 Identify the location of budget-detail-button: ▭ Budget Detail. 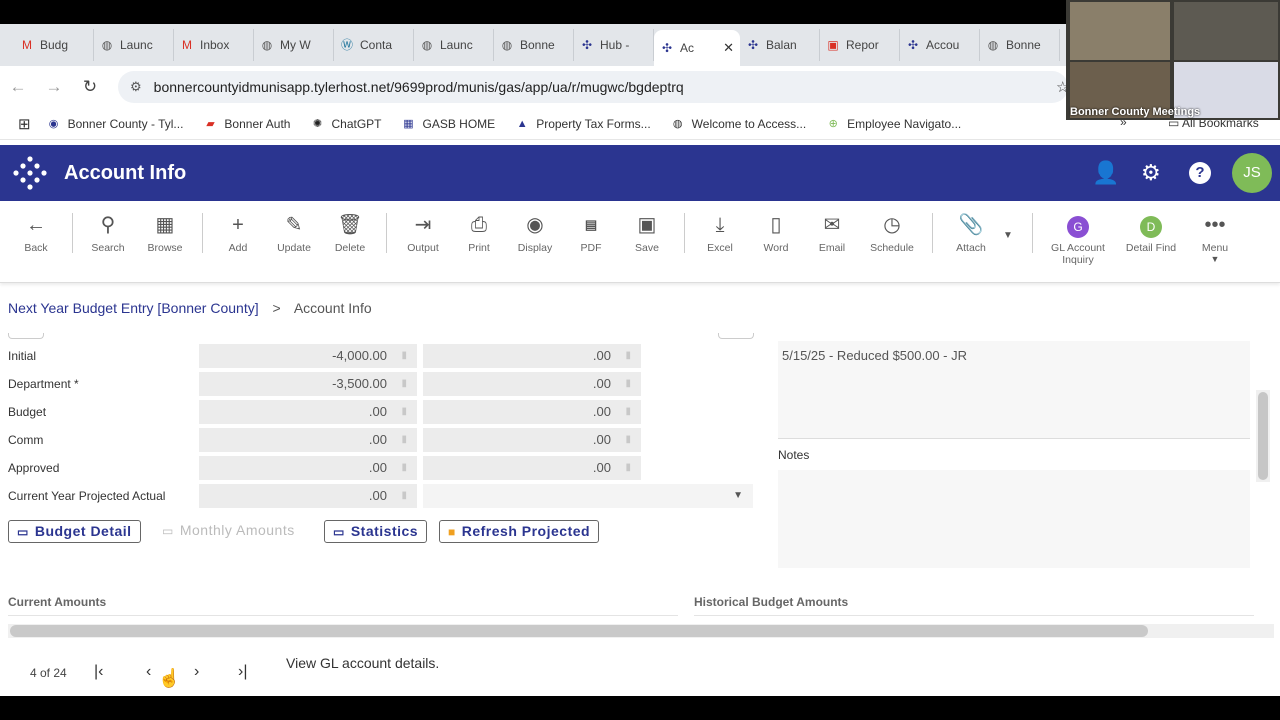
(74, 531).